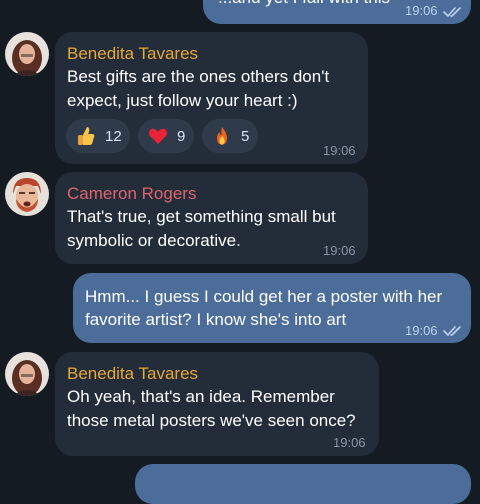 The image size is (480, 504). Describe the element at coordinates (181, 136) in the screenshot. I see `reaction-count: 9` at that location.